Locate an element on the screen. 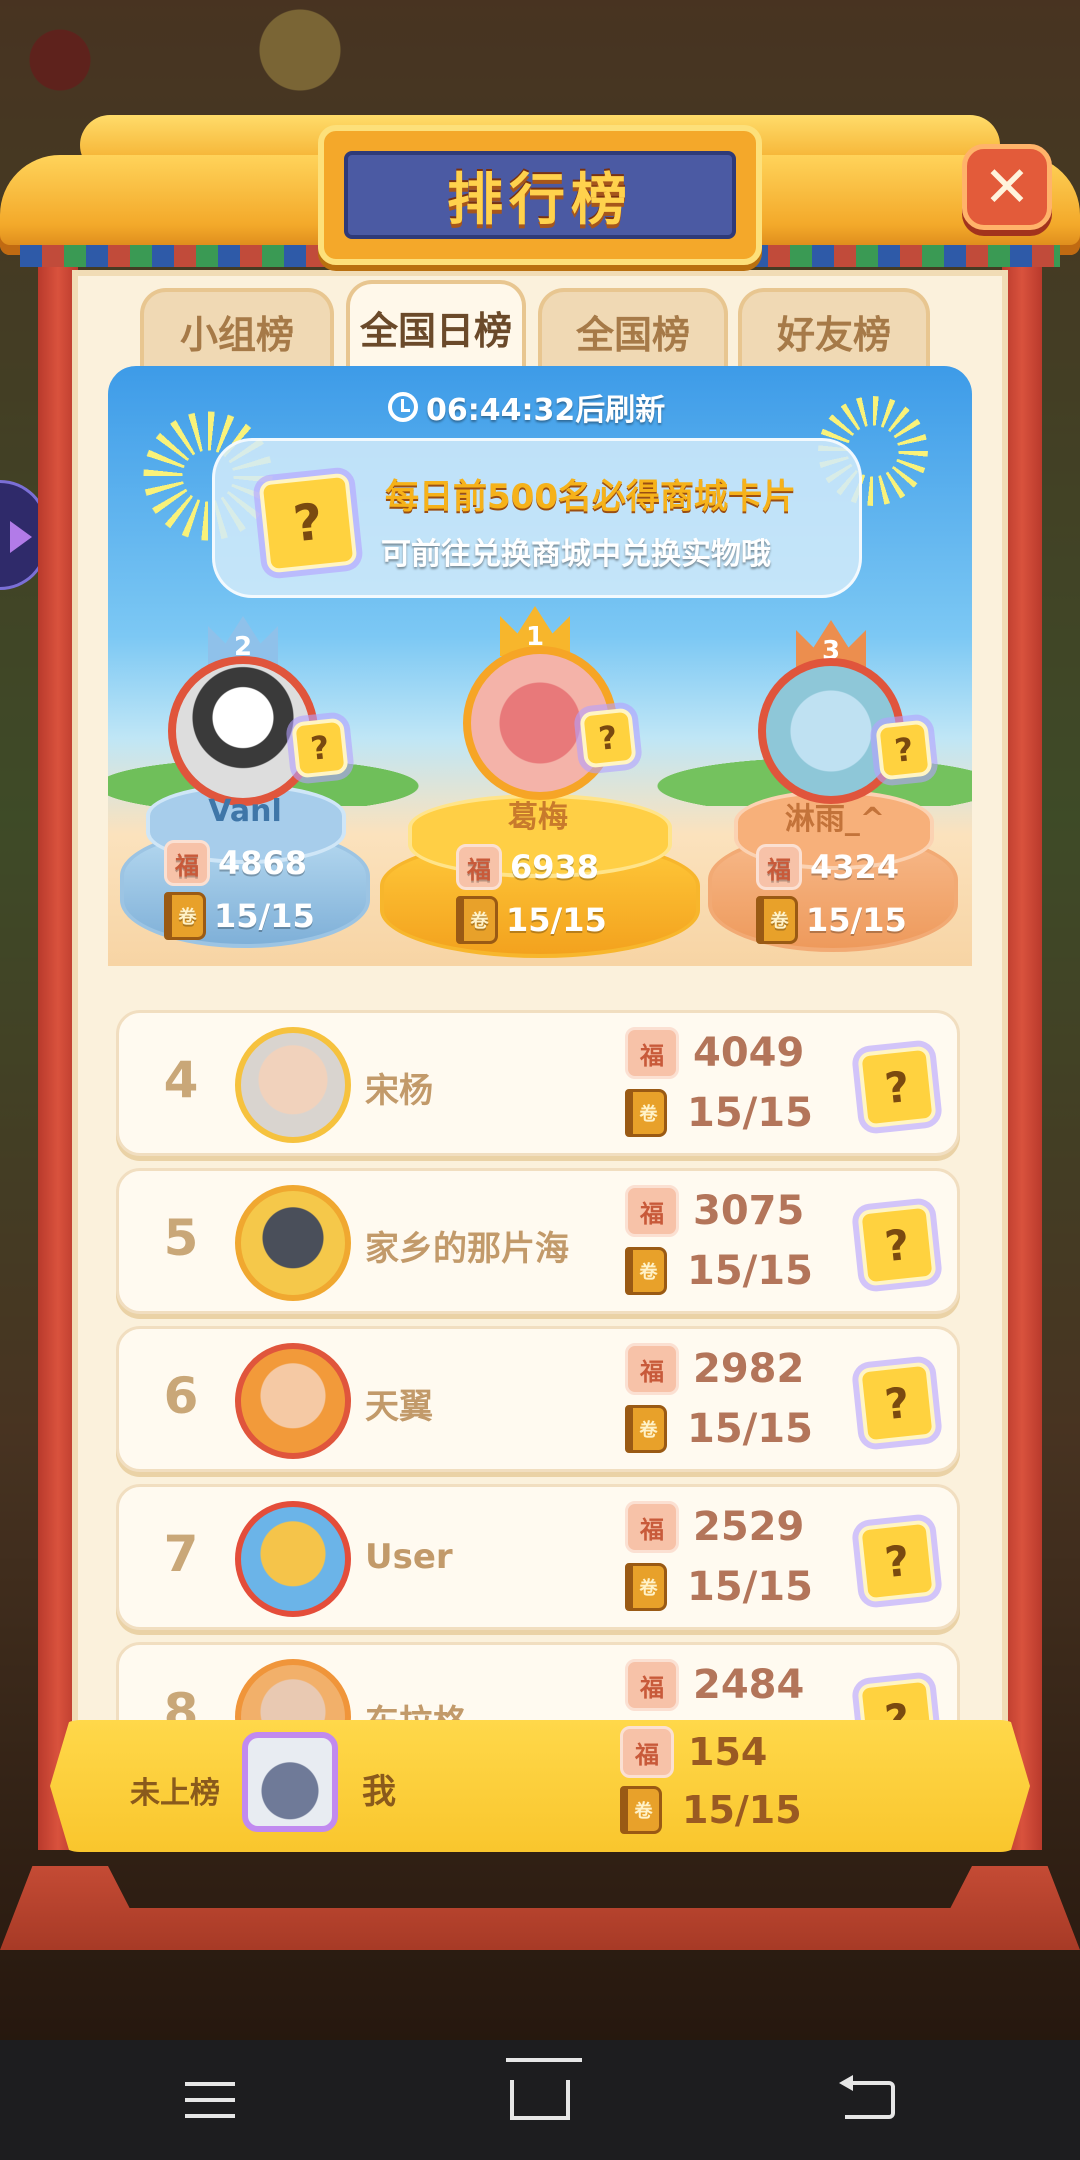 This screenshot has width=1080, height=2160. title-plate-inner: 排行榜 is located at coordinates (540, 195).